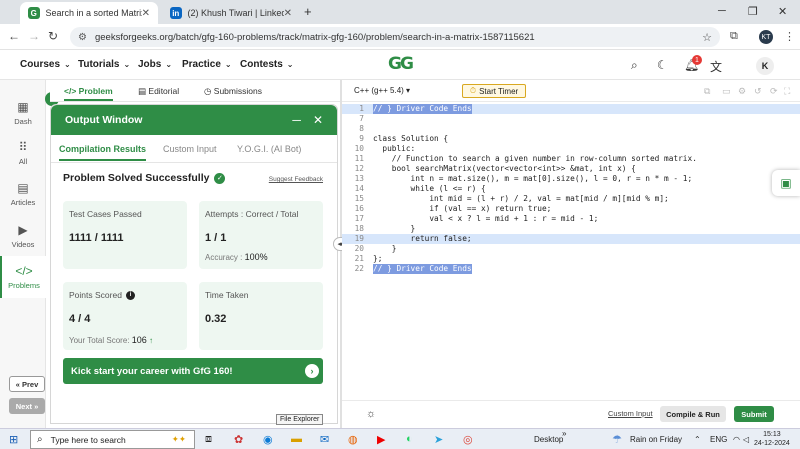 This screenshot has width=800, height=449. What do you see at coordinates (634, 65) in the screenshot?
I see `search-icon: ⌕` at bounding box center [634, 65].